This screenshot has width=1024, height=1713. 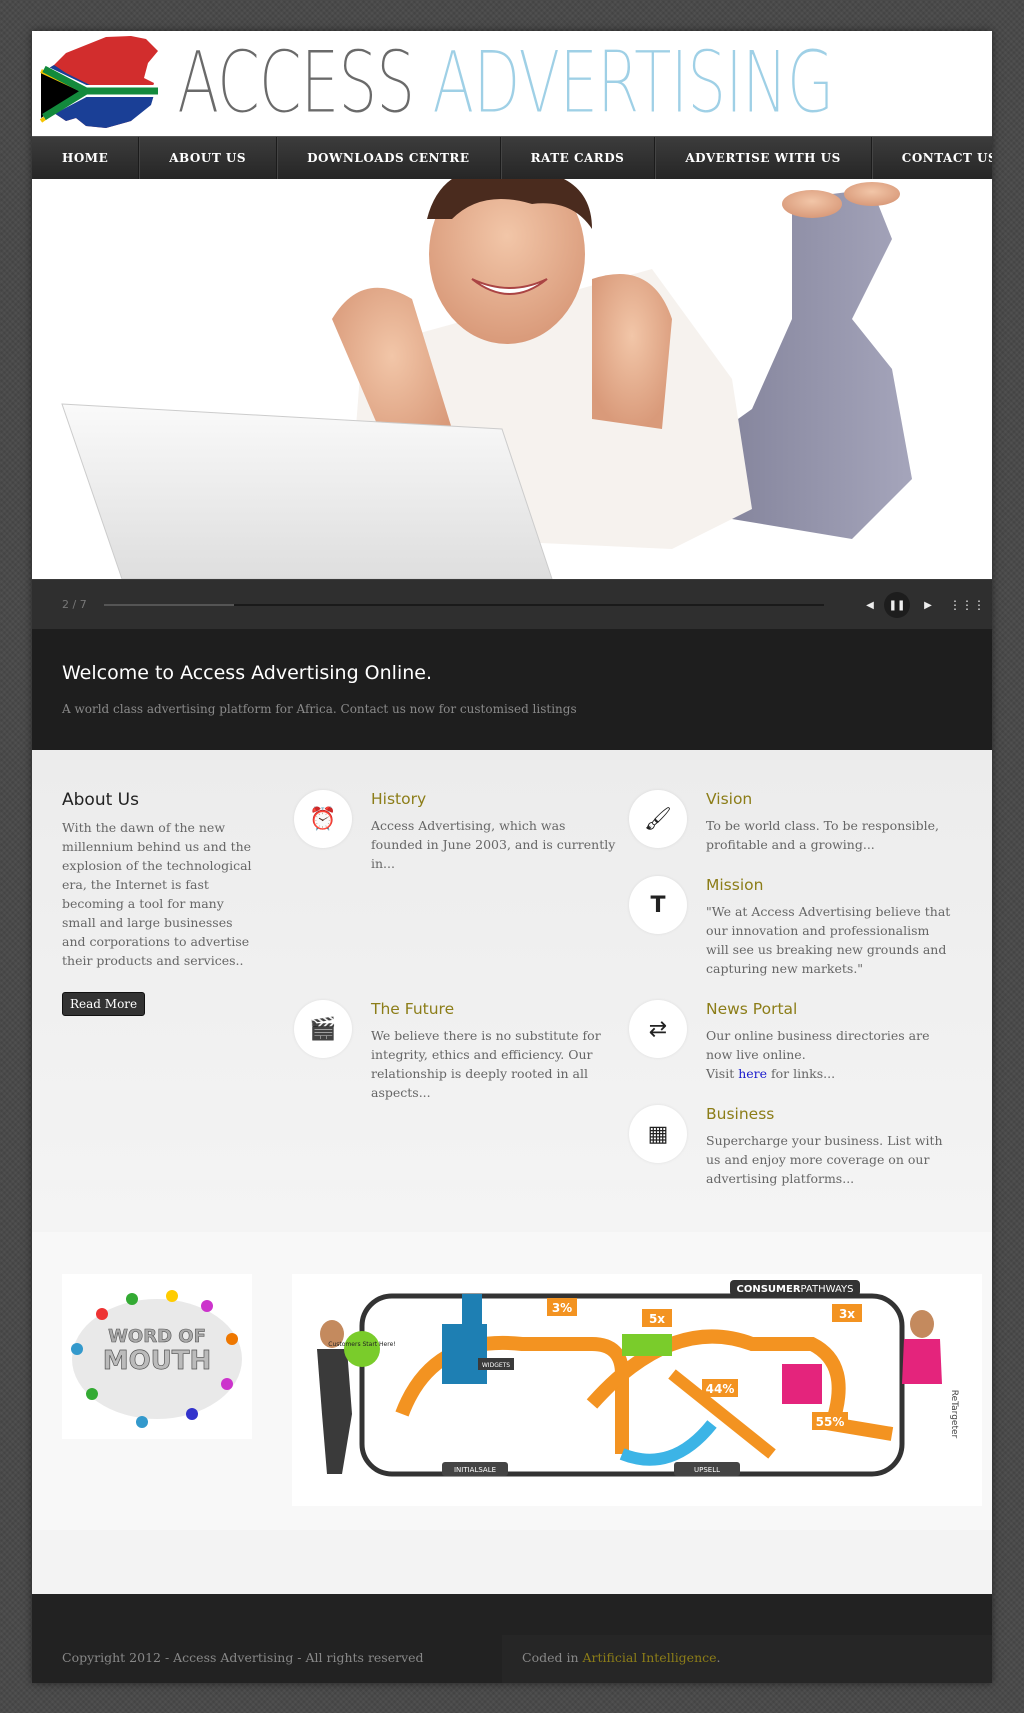 What do you see at coordinates (657, 1319) in the screenshot?
I see `info-pct-5x: 5x` at bounding box center [657, 1319].